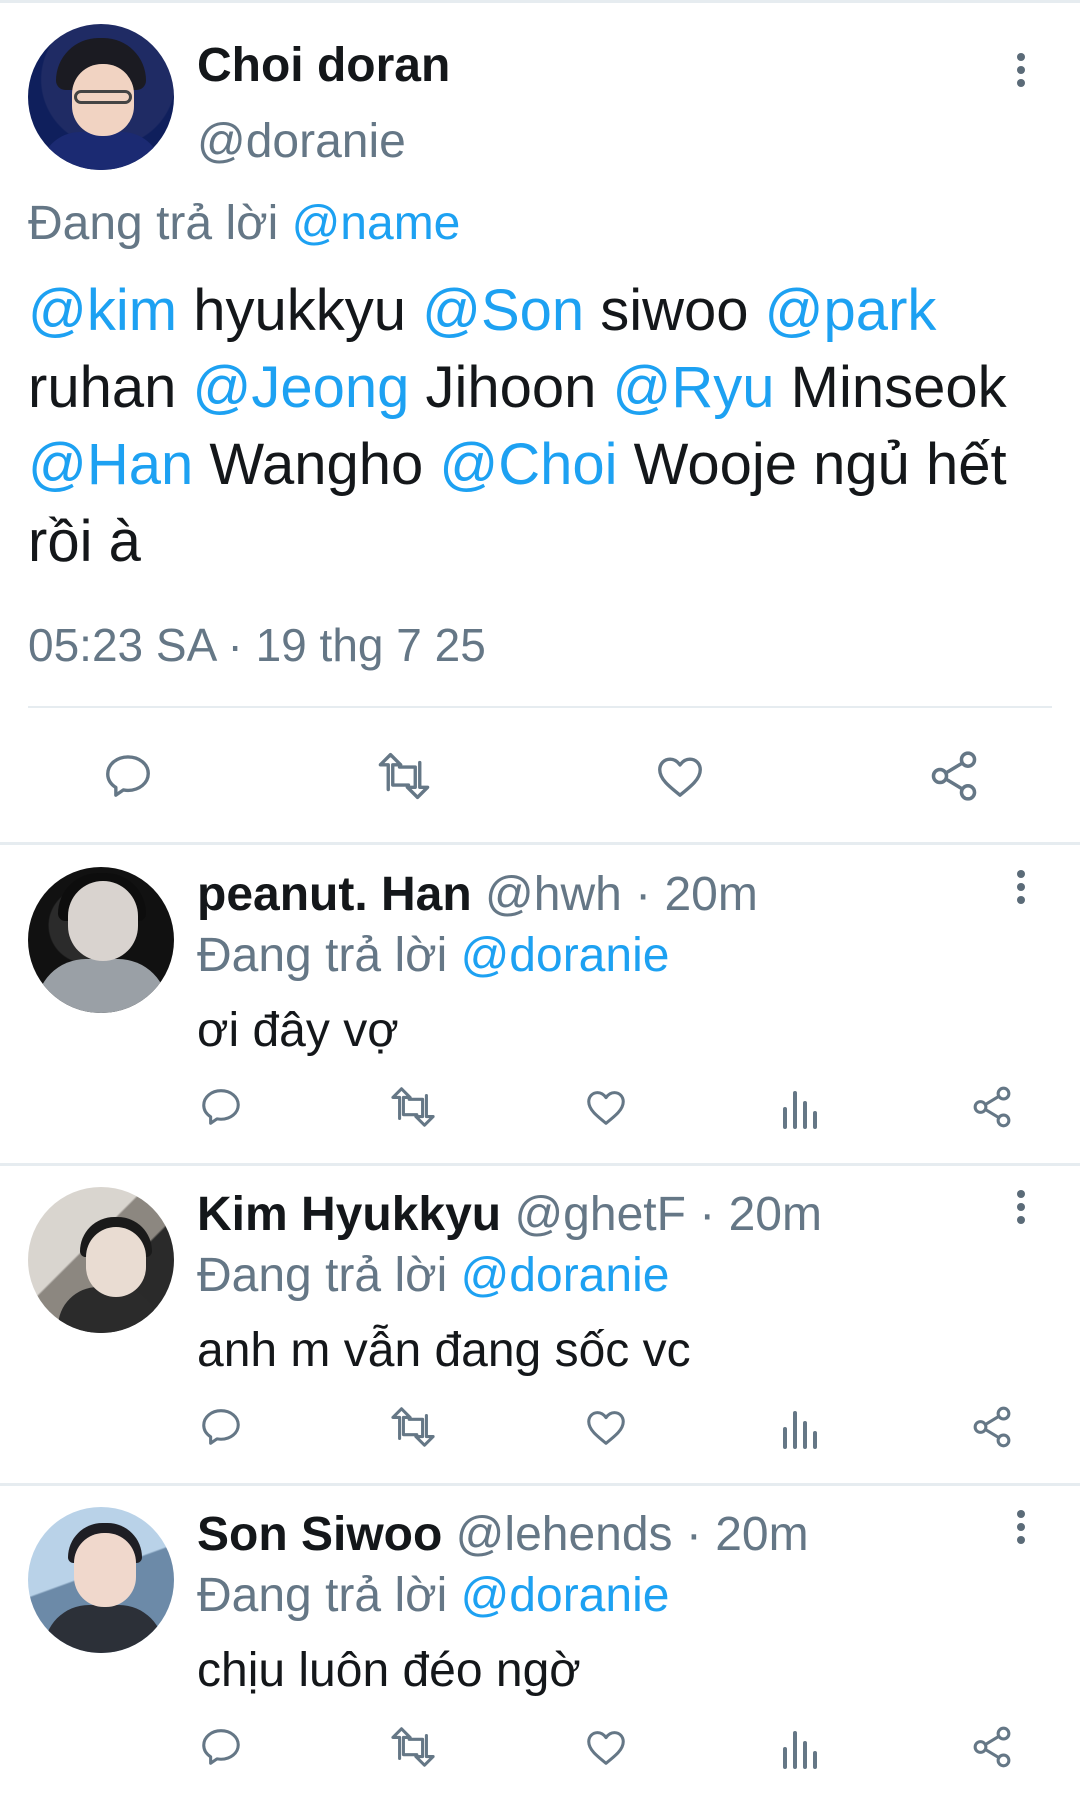  I want to click on tweet-text-segment: ruhan, so click(110, 387).